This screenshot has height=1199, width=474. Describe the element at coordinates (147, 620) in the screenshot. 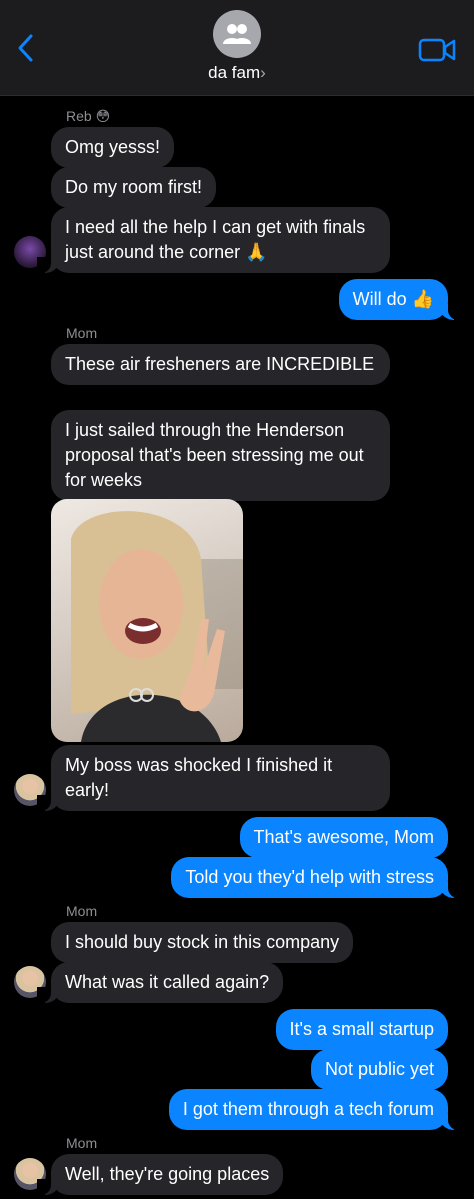

I see `attached-photo` at that location.